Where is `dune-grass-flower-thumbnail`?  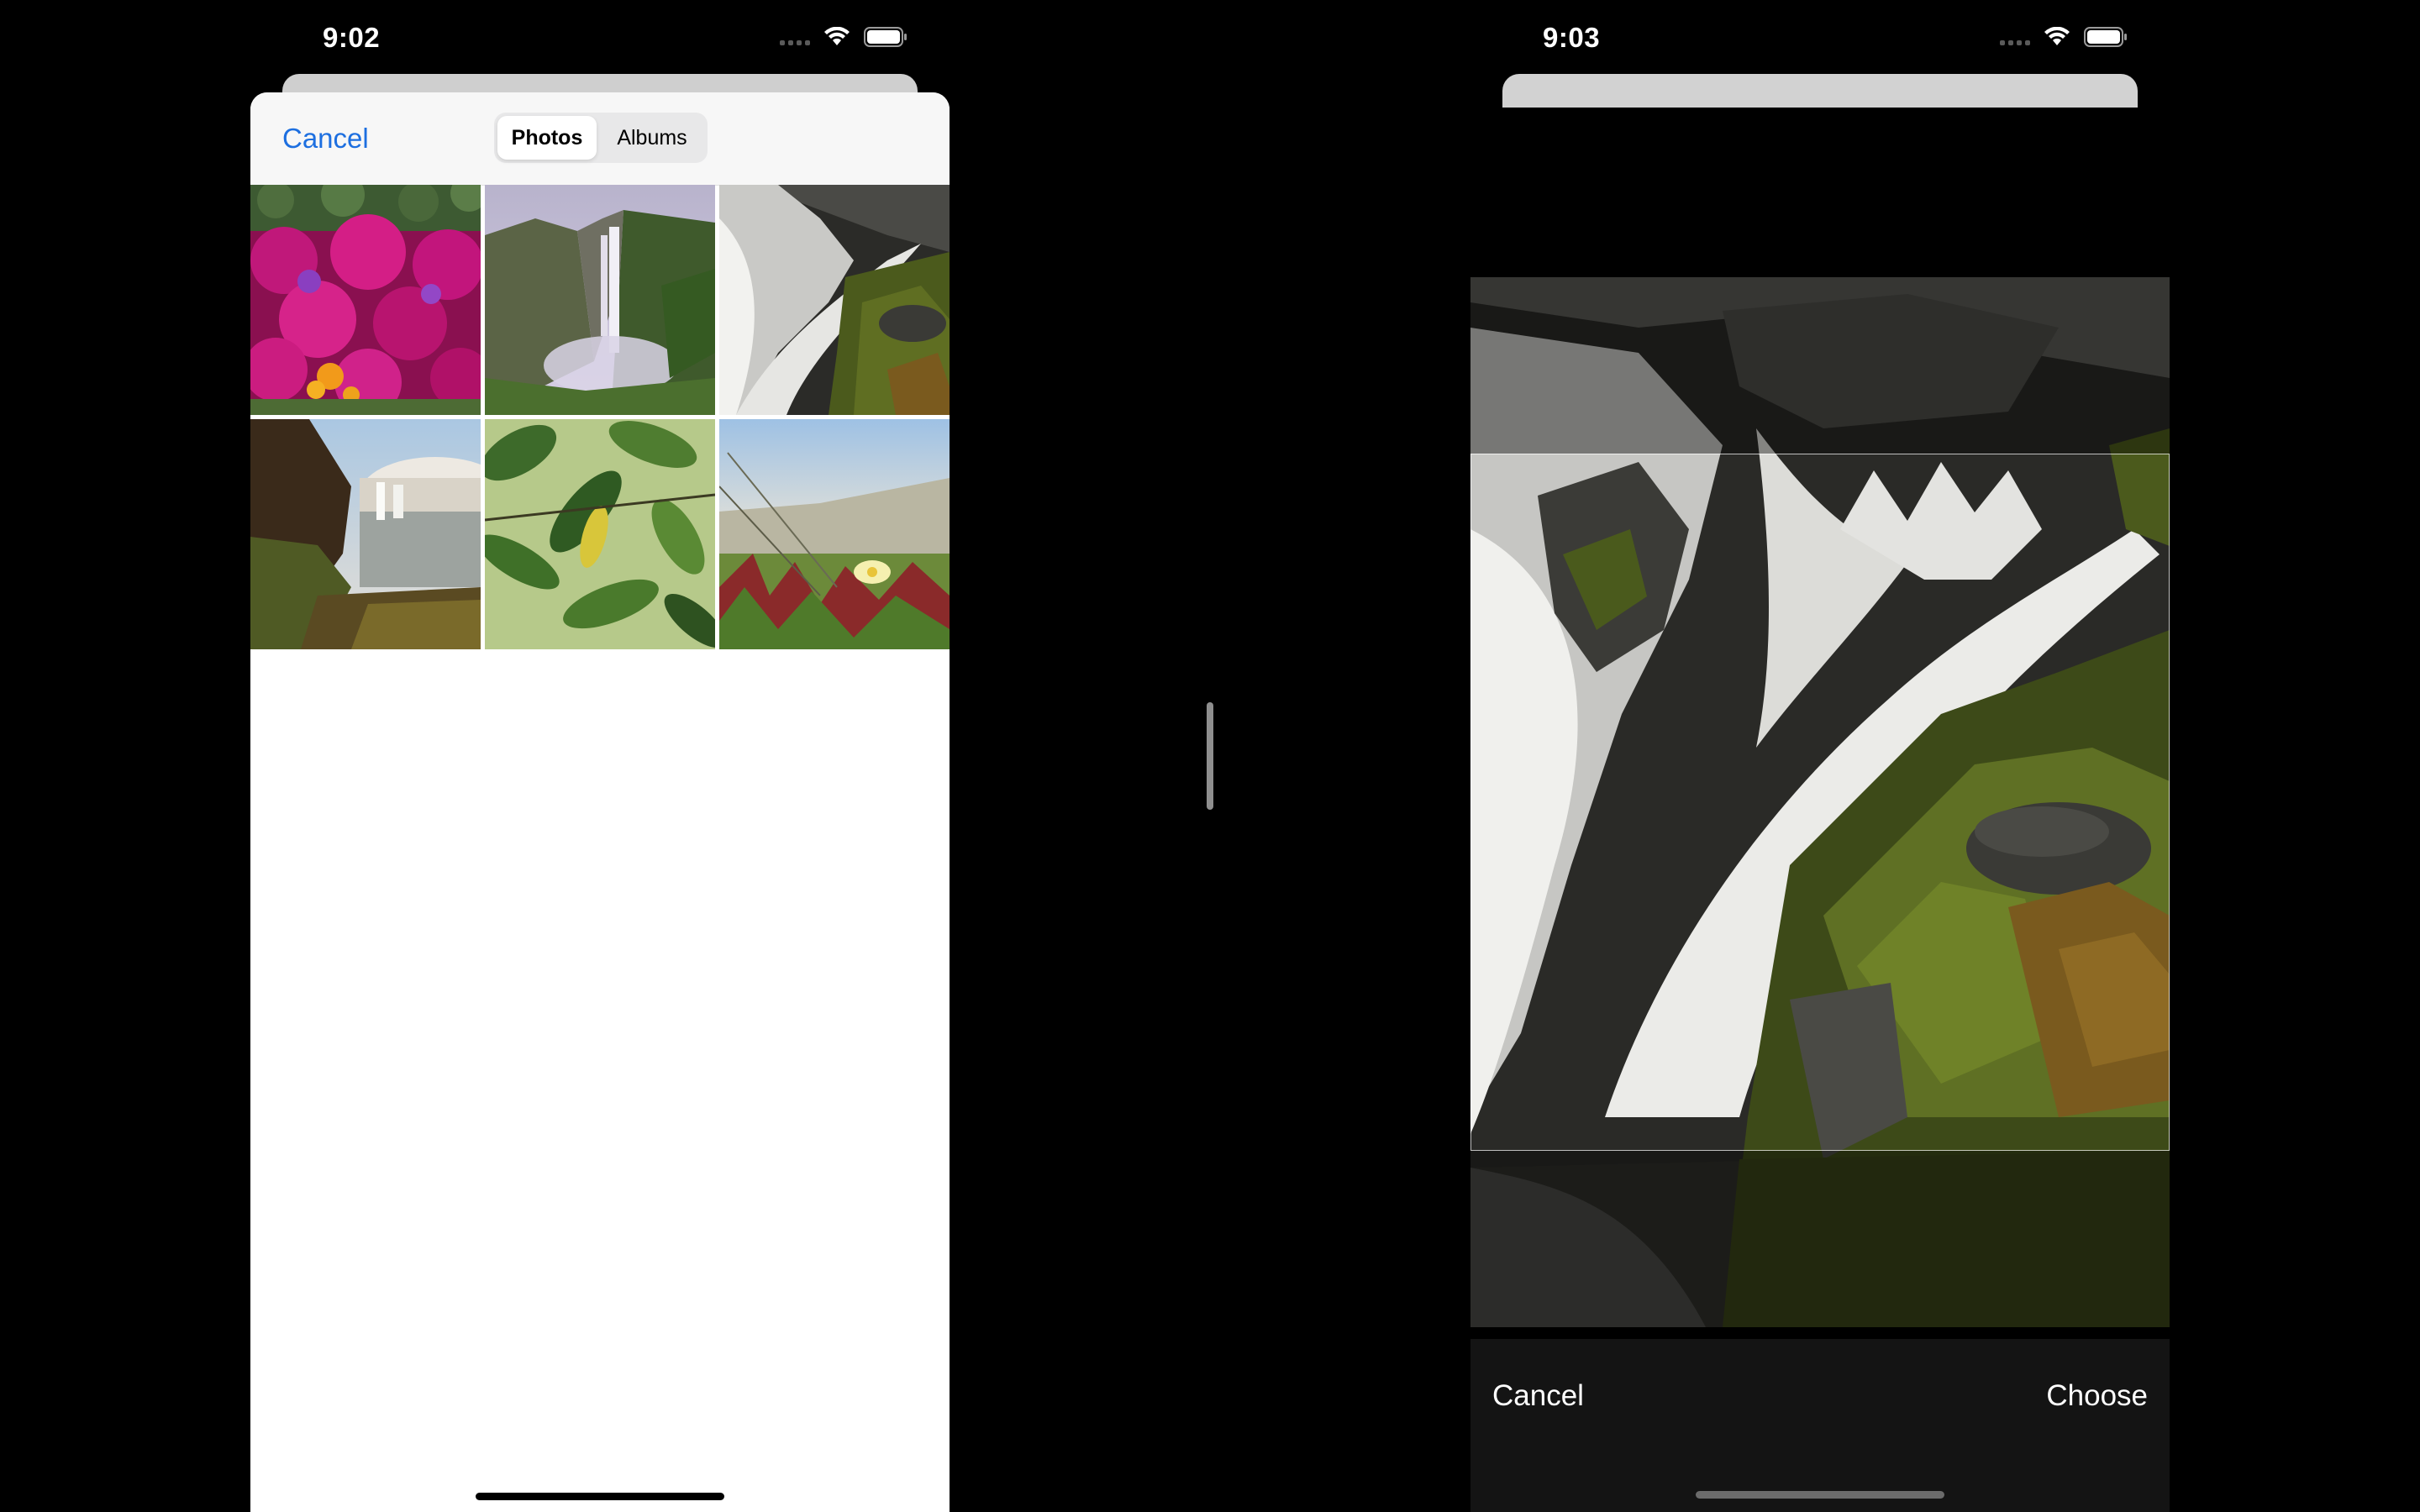
dune-grass-flower-thumbnail is located at coordinates (834, 534).